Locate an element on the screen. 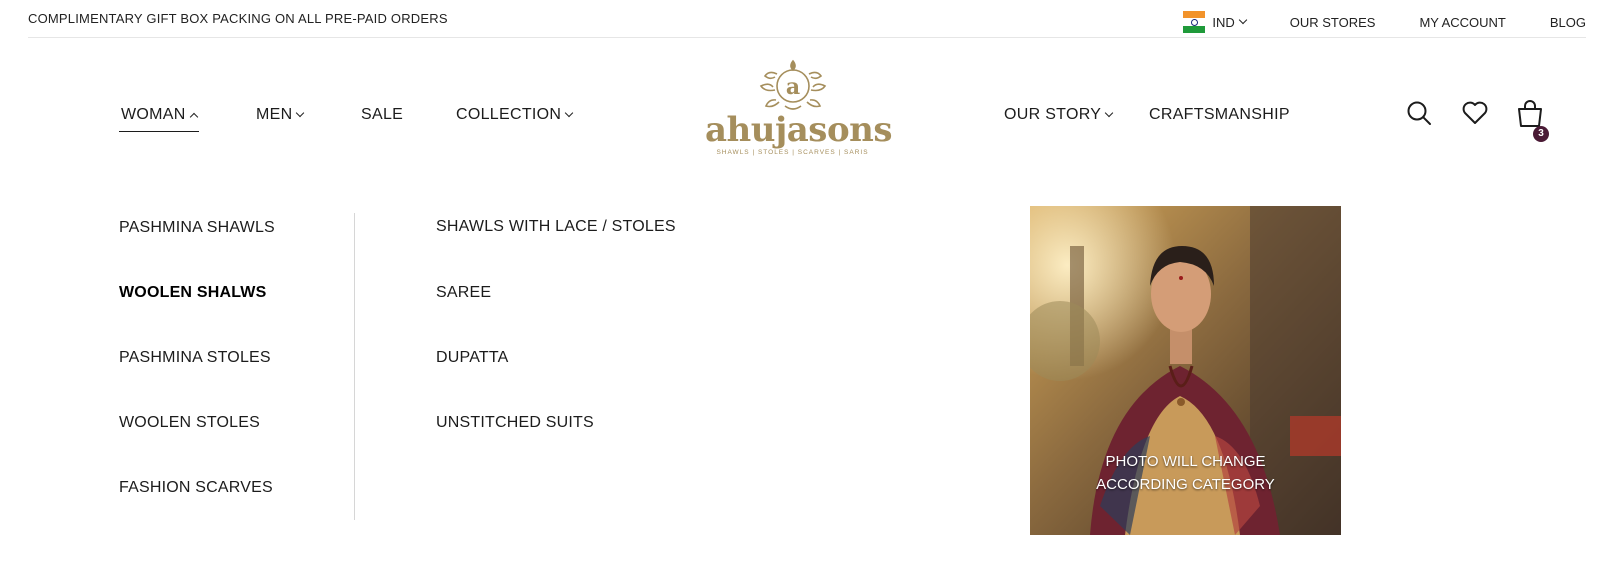 The image size is (1600, 584). svg-text: a is located at coordinates (792, 87).